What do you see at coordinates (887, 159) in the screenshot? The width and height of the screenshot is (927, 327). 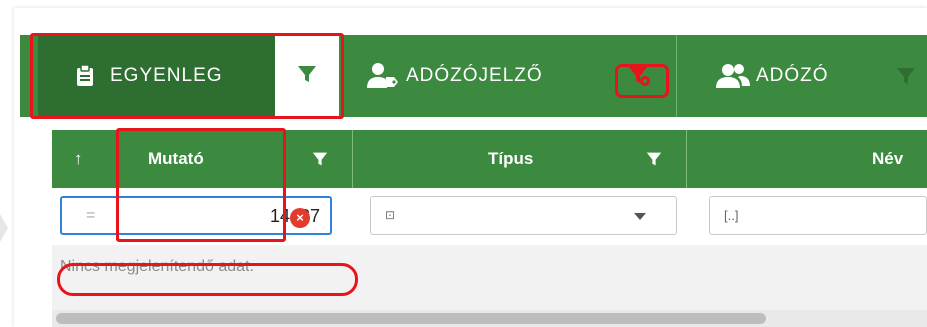 I see `column-header-nev: Név` at bounding box center [887, 159].